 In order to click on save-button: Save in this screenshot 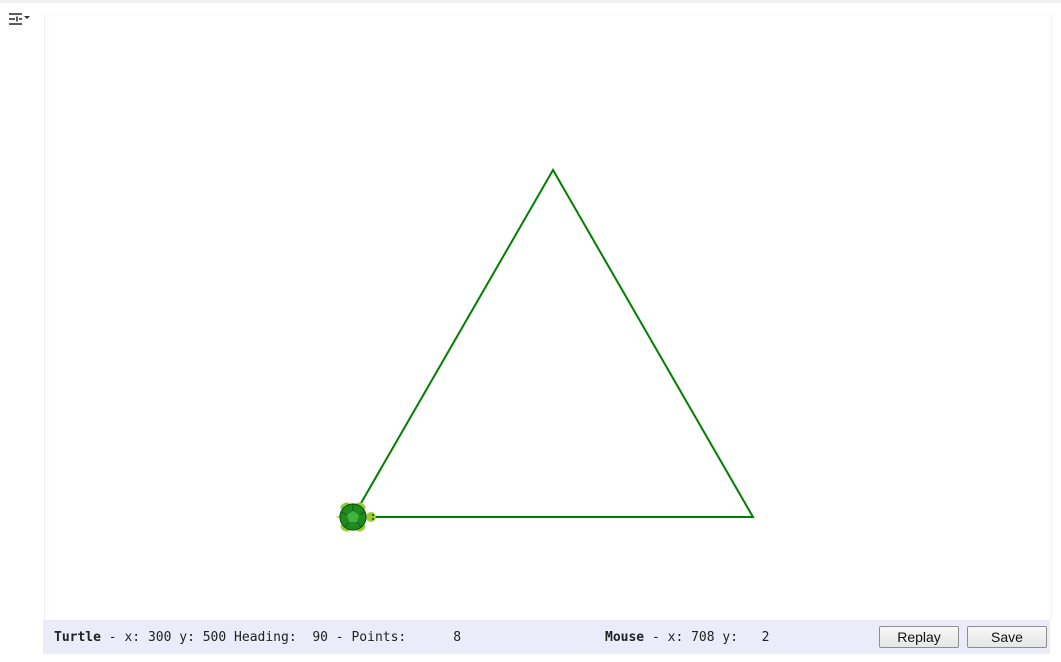, I will do `click(1007, 637)`.